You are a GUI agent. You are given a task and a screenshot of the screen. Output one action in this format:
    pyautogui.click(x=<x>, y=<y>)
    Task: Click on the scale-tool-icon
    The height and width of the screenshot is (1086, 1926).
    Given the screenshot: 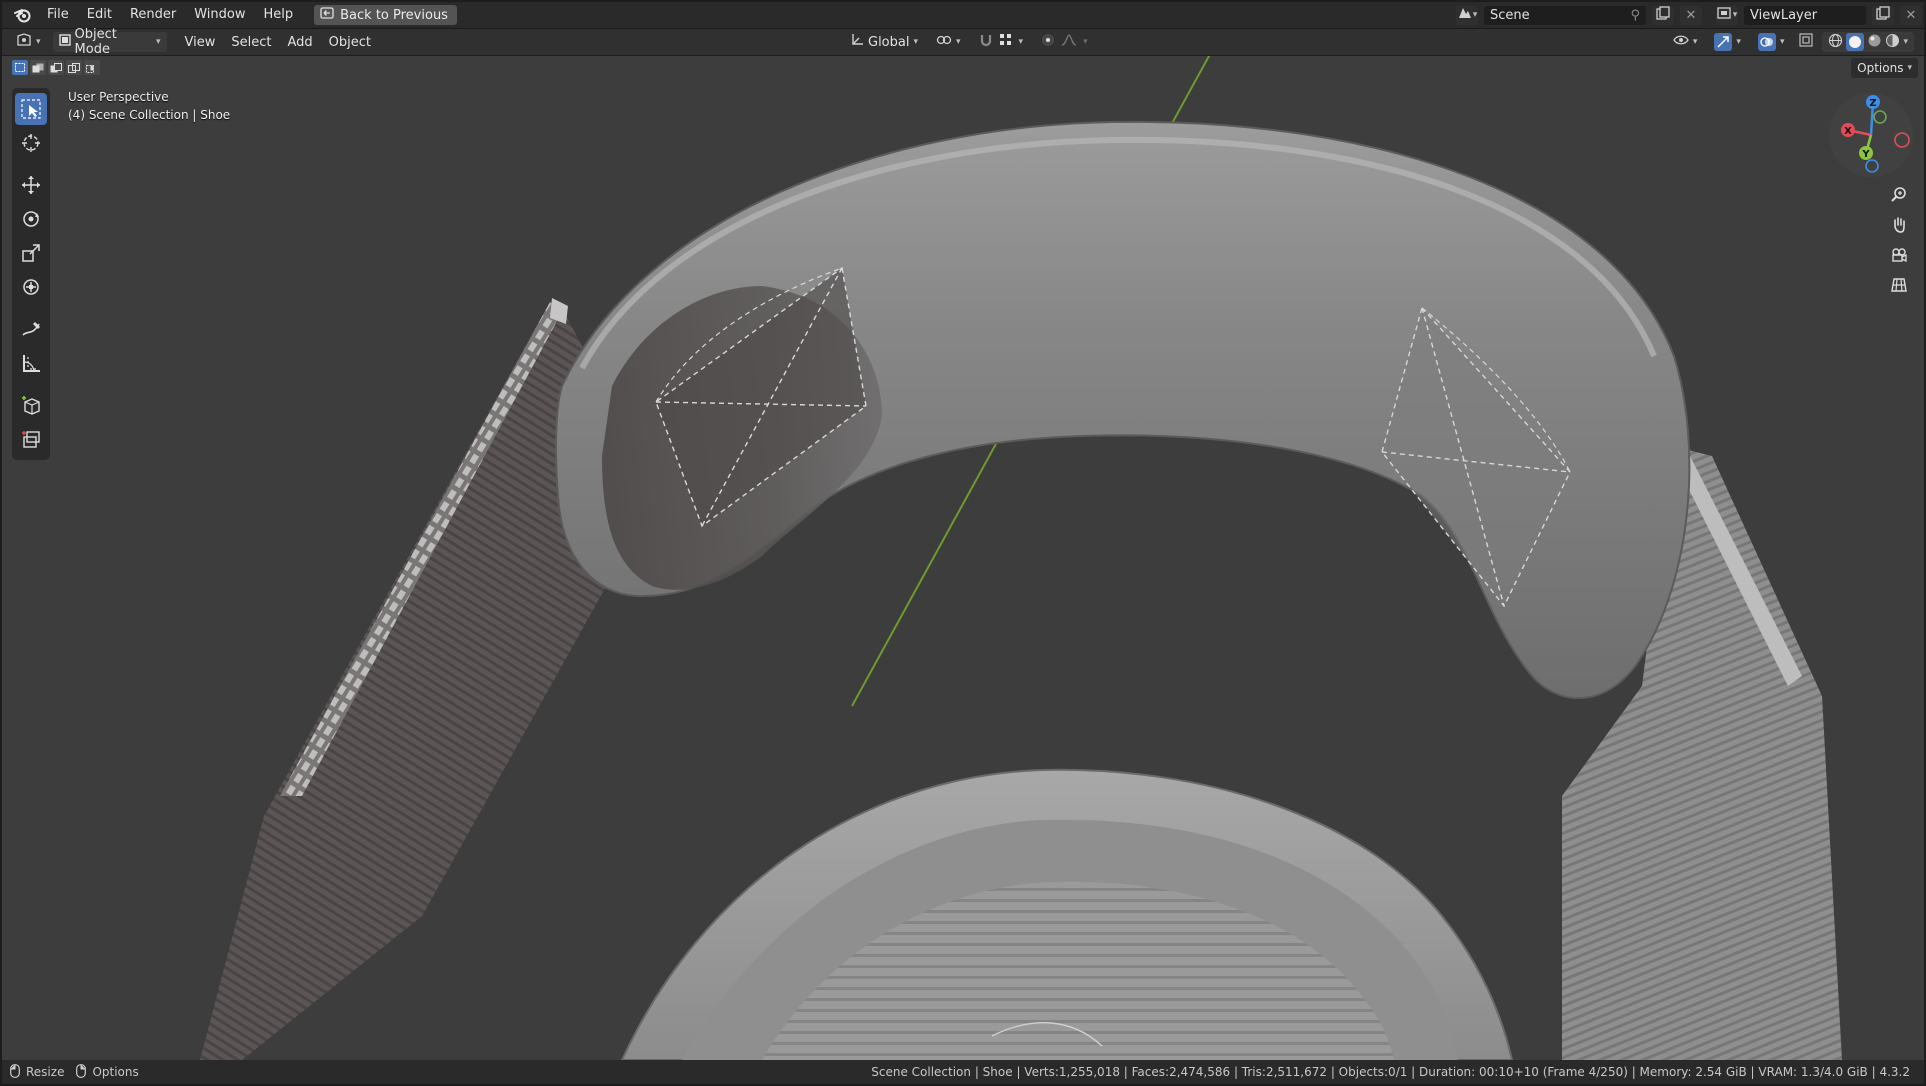 What is the action you would take?
    pyautogui.click(x=31, y=253)
    